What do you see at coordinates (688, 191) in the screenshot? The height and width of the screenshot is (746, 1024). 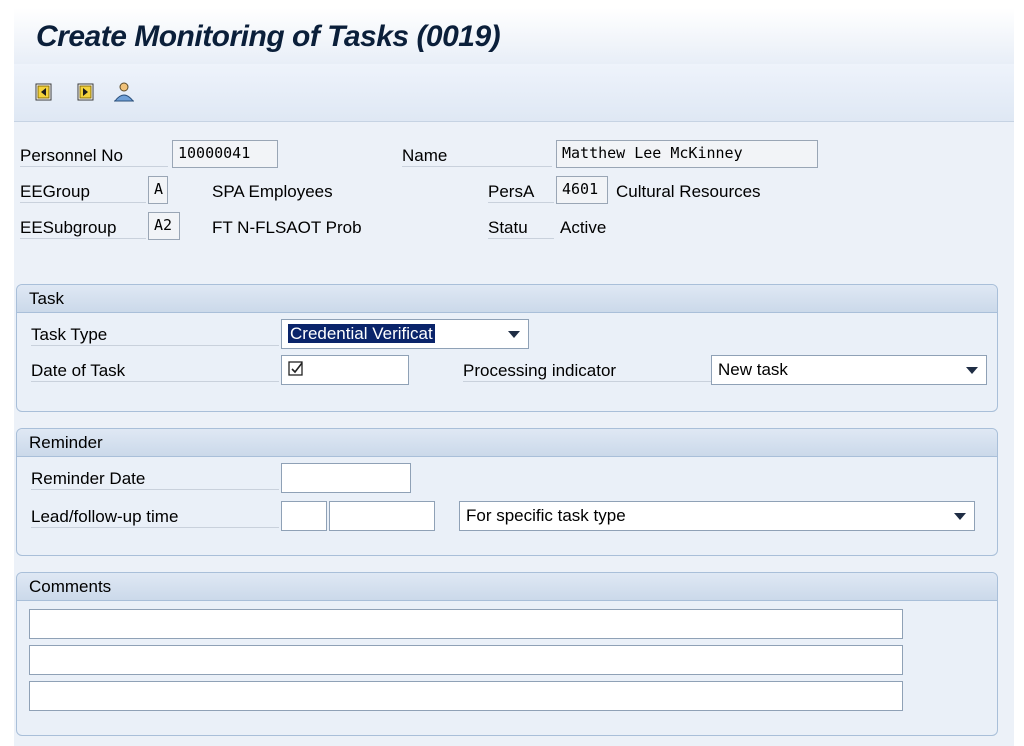 I see `persa-text: Cultural Resources` at bounding box center [688, 191].